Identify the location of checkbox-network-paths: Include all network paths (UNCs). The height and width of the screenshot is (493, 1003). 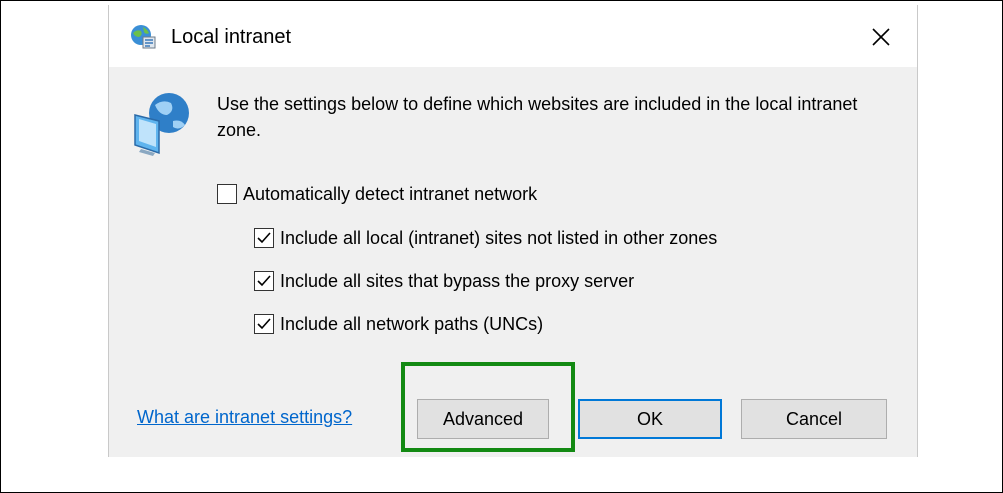
(398, 324).